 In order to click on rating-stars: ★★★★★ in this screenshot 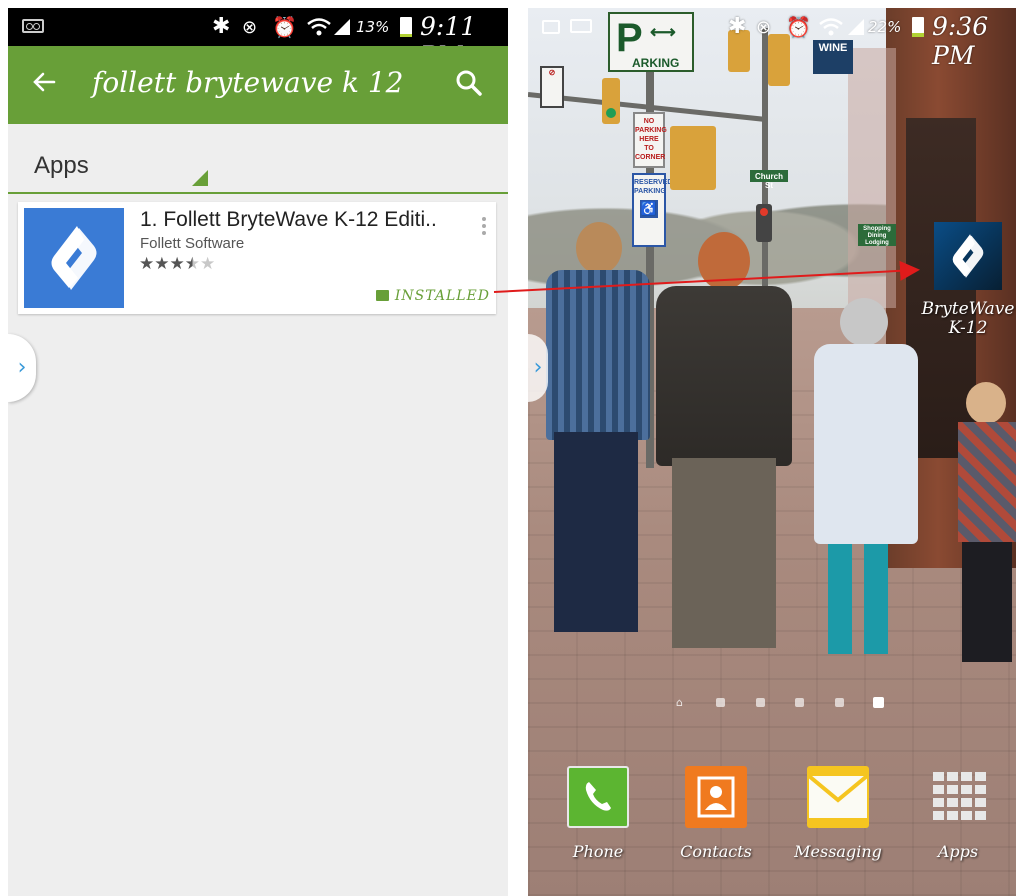, I will do `click(177, 264)`.